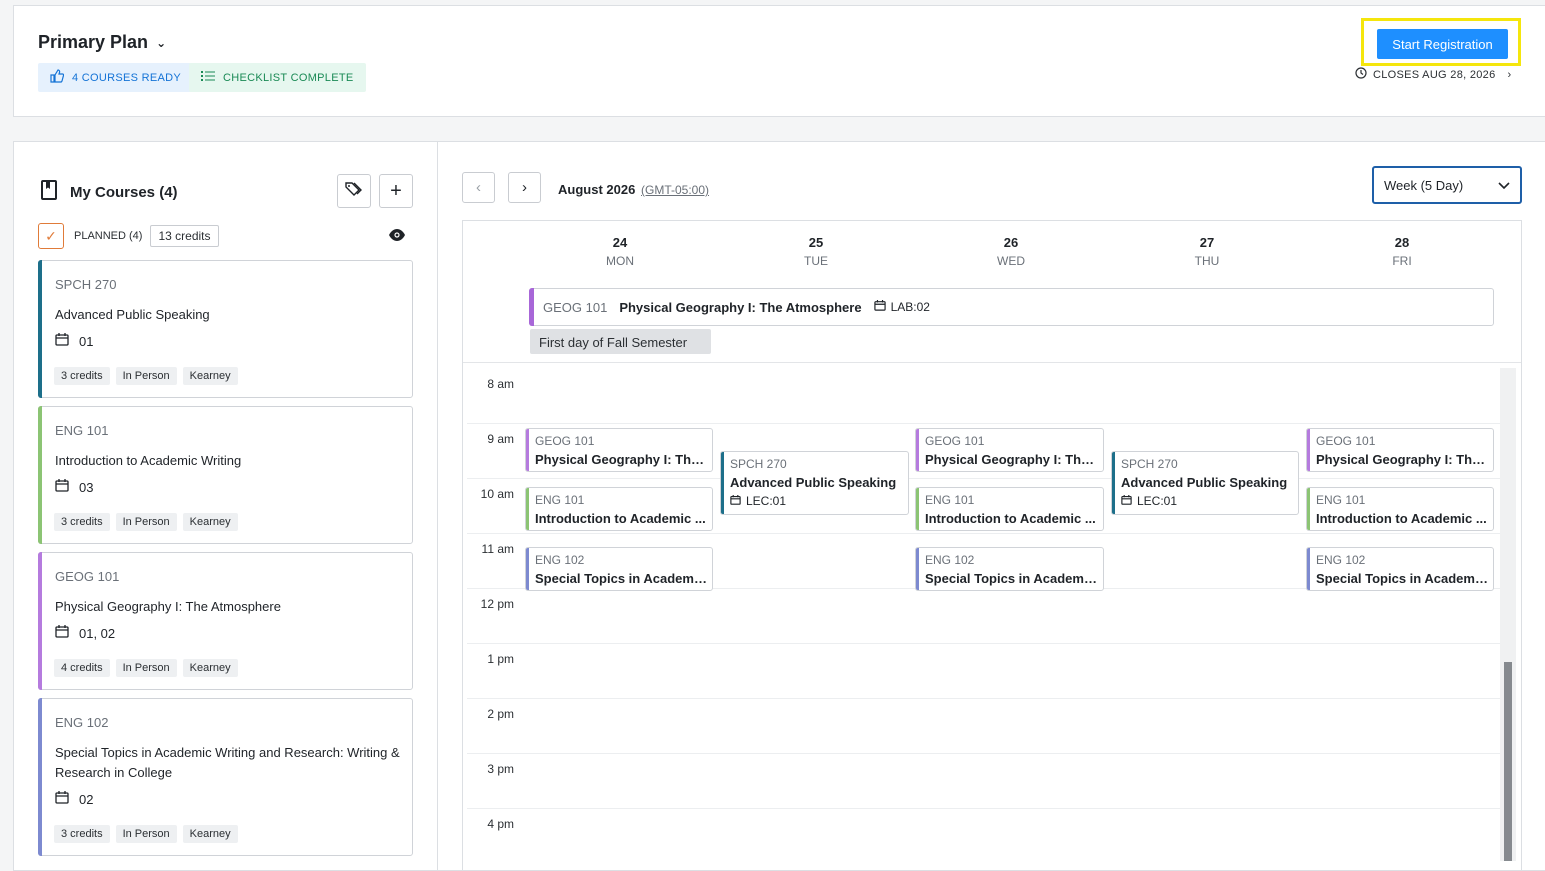 Image resolution: width=1545 pixels, height=871 pixels. I want to click on planned-checkbox: ✓, so click(51, 236).